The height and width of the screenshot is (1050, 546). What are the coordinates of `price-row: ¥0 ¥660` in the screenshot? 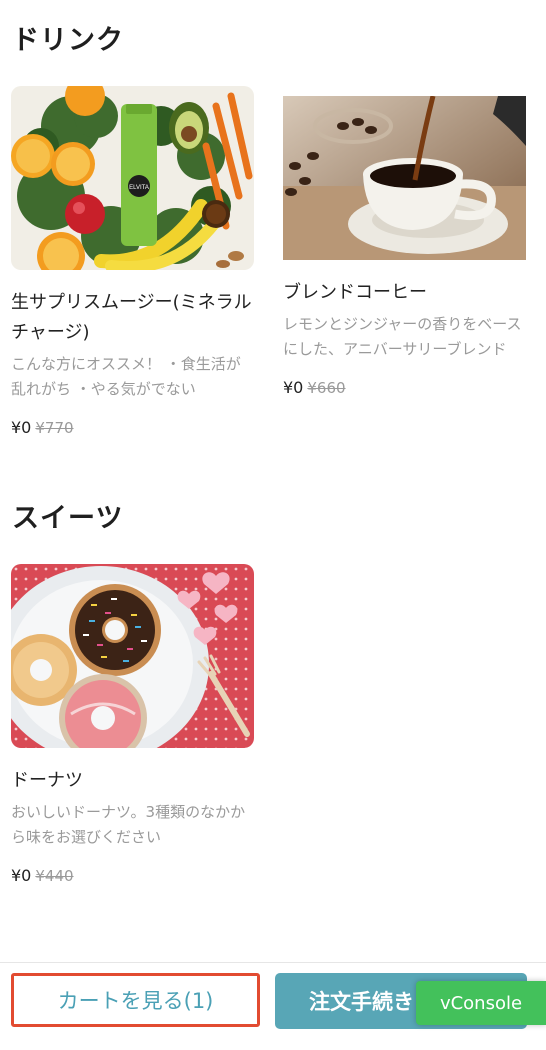 It's located at (405, 388).